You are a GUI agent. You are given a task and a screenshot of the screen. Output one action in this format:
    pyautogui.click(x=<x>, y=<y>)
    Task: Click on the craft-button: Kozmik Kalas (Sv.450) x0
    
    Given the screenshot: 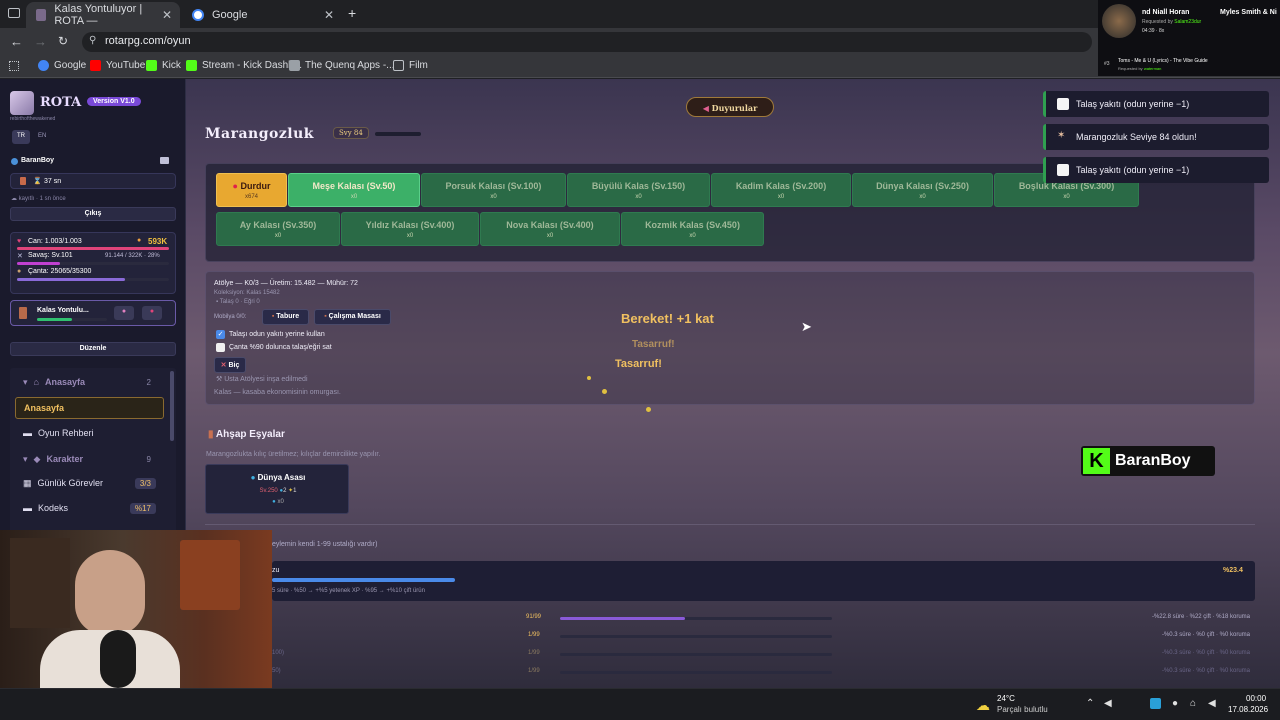 What is the action you would take?
    pyautogui.click(x=692, y=229)
    